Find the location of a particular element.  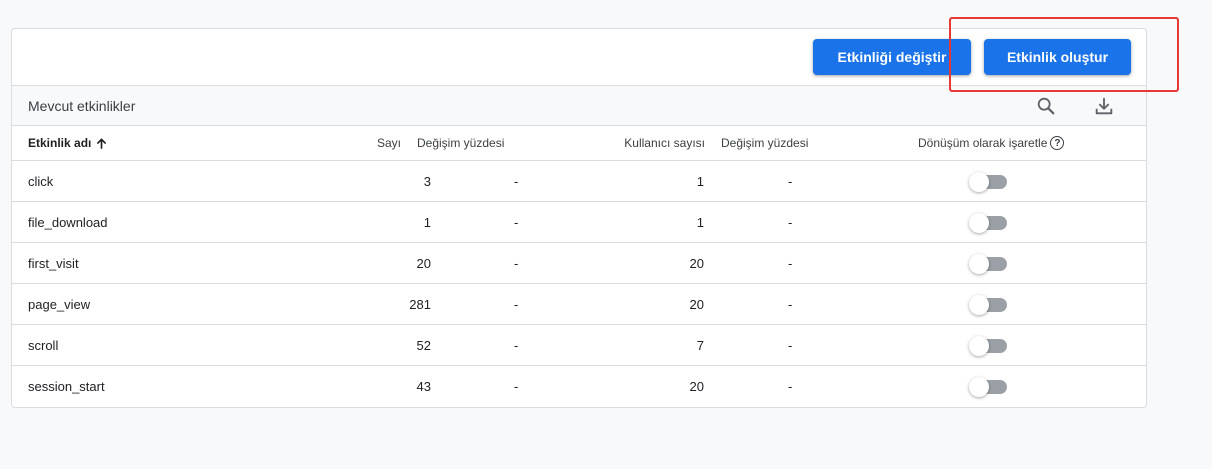

event-count: 1 is located at coordinates (427, 222).